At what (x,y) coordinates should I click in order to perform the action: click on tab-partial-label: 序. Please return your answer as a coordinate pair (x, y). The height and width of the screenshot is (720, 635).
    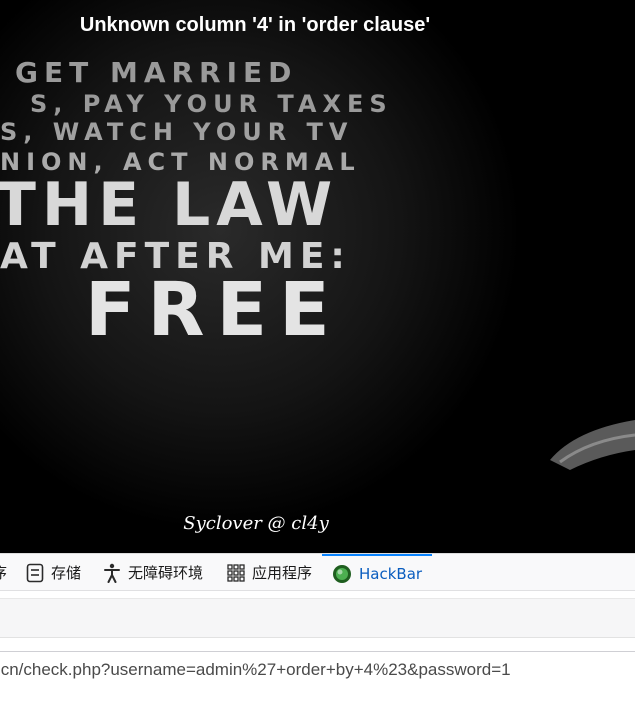
    Looking at the image, I should click on (3, 572).